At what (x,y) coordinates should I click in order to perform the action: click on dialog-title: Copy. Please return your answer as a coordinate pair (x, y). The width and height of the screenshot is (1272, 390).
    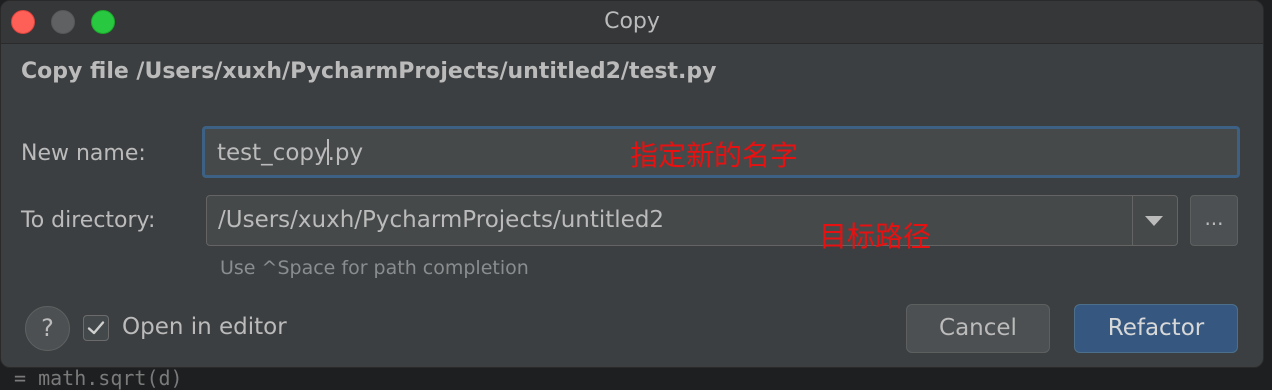
    Looking at the image, I should click on (632, 21).